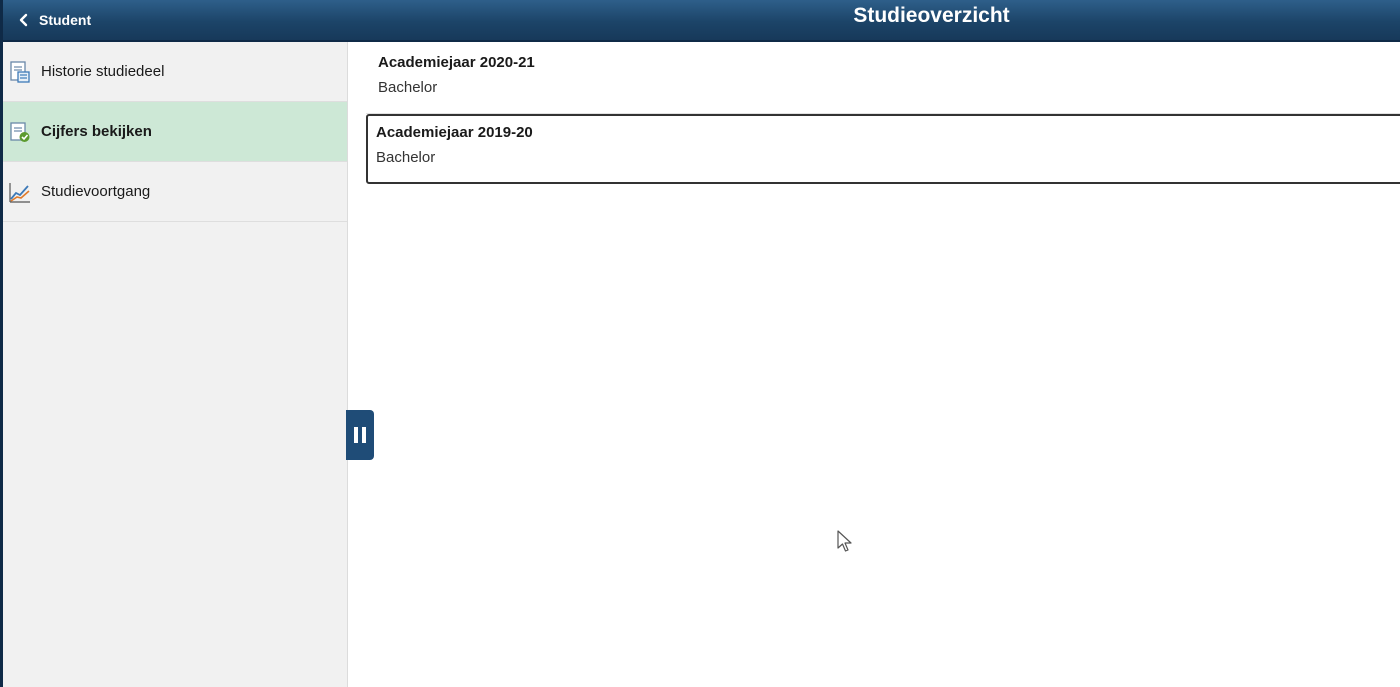 The image size is (1400, 687). What do you see at coordinates (456, 62) in the screenshot?
I see `card-title: Academiejaar 2020-21` at bounding box center [456, 62].